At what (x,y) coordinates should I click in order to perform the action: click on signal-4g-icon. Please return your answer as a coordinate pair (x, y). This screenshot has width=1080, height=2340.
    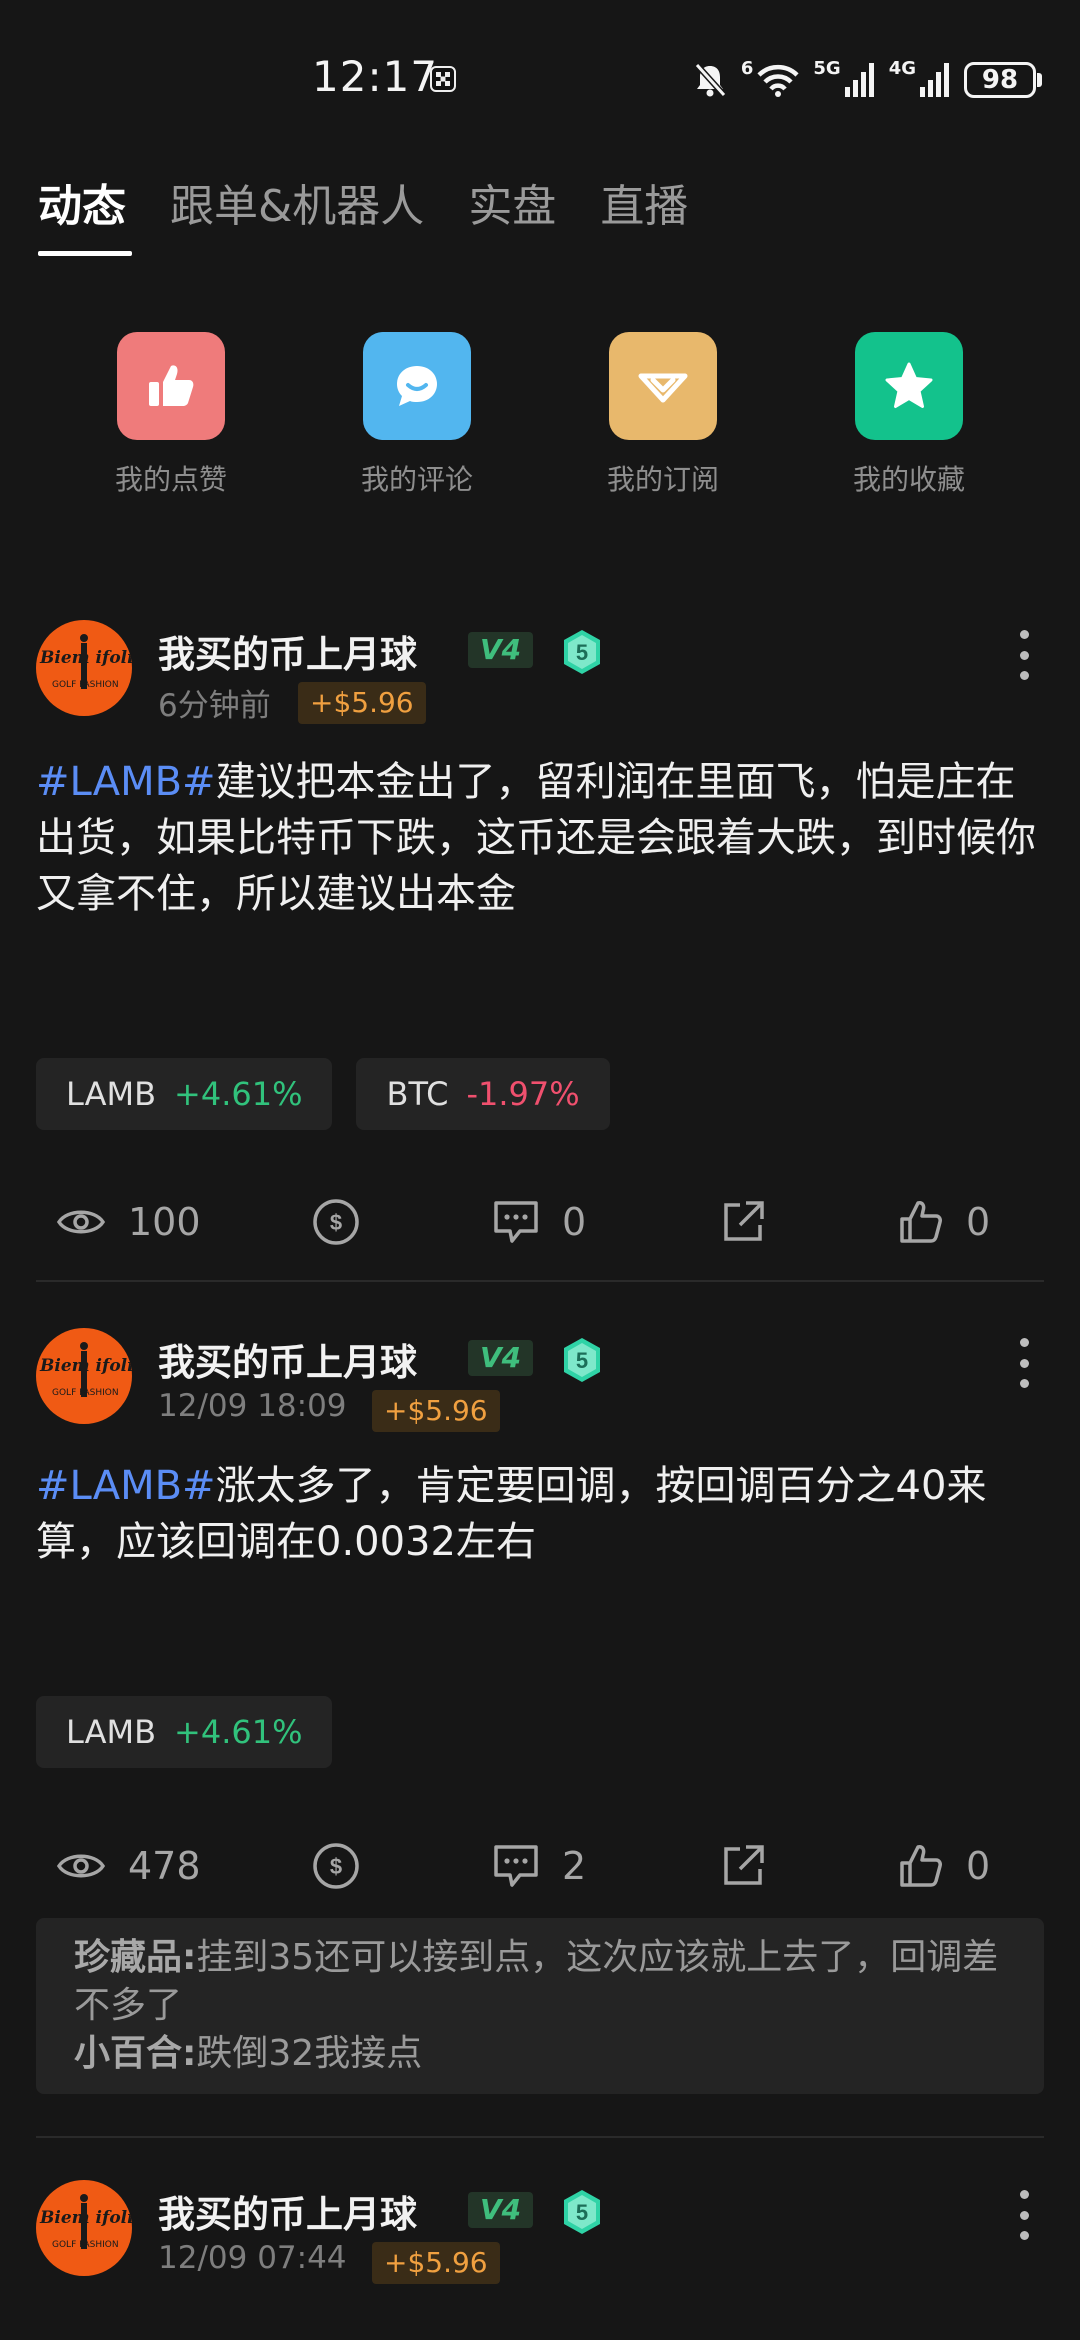
    Looking at the image, I should click on (934, 80).